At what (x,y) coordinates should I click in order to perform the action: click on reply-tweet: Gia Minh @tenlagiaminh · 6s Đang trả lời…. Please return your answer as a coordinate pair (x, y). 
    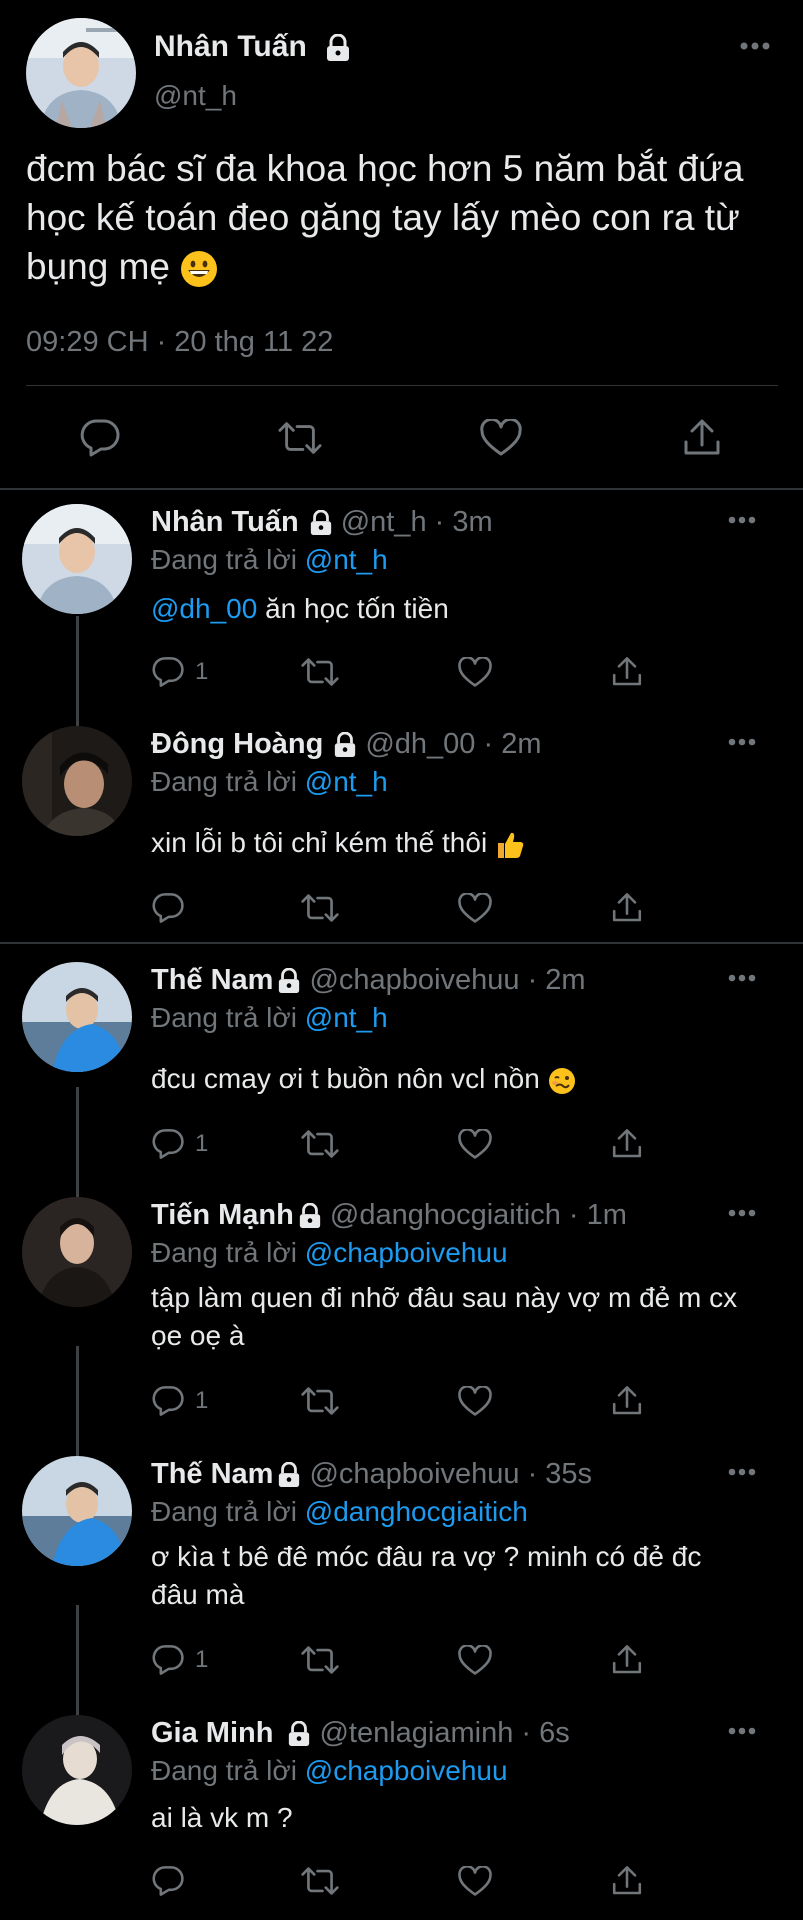
    Looking at the image, I should click on (401, 1815).